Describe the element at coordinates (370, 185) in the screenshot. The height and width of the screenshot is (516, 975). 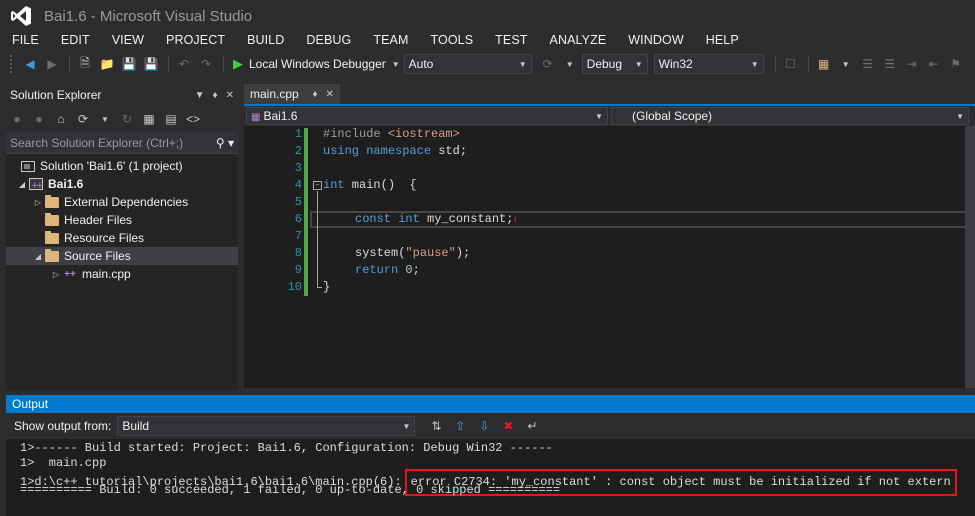
I see `code-line-4: int main() {` at that location.